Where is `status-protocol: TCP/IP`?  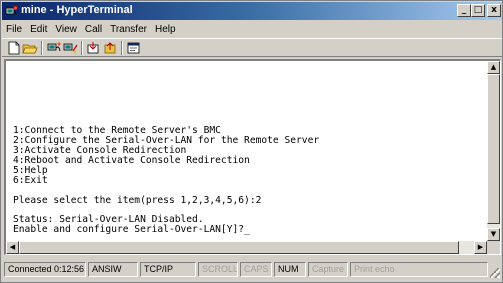
status-protocol: TCP/IP is located at coordinates (168, 269).